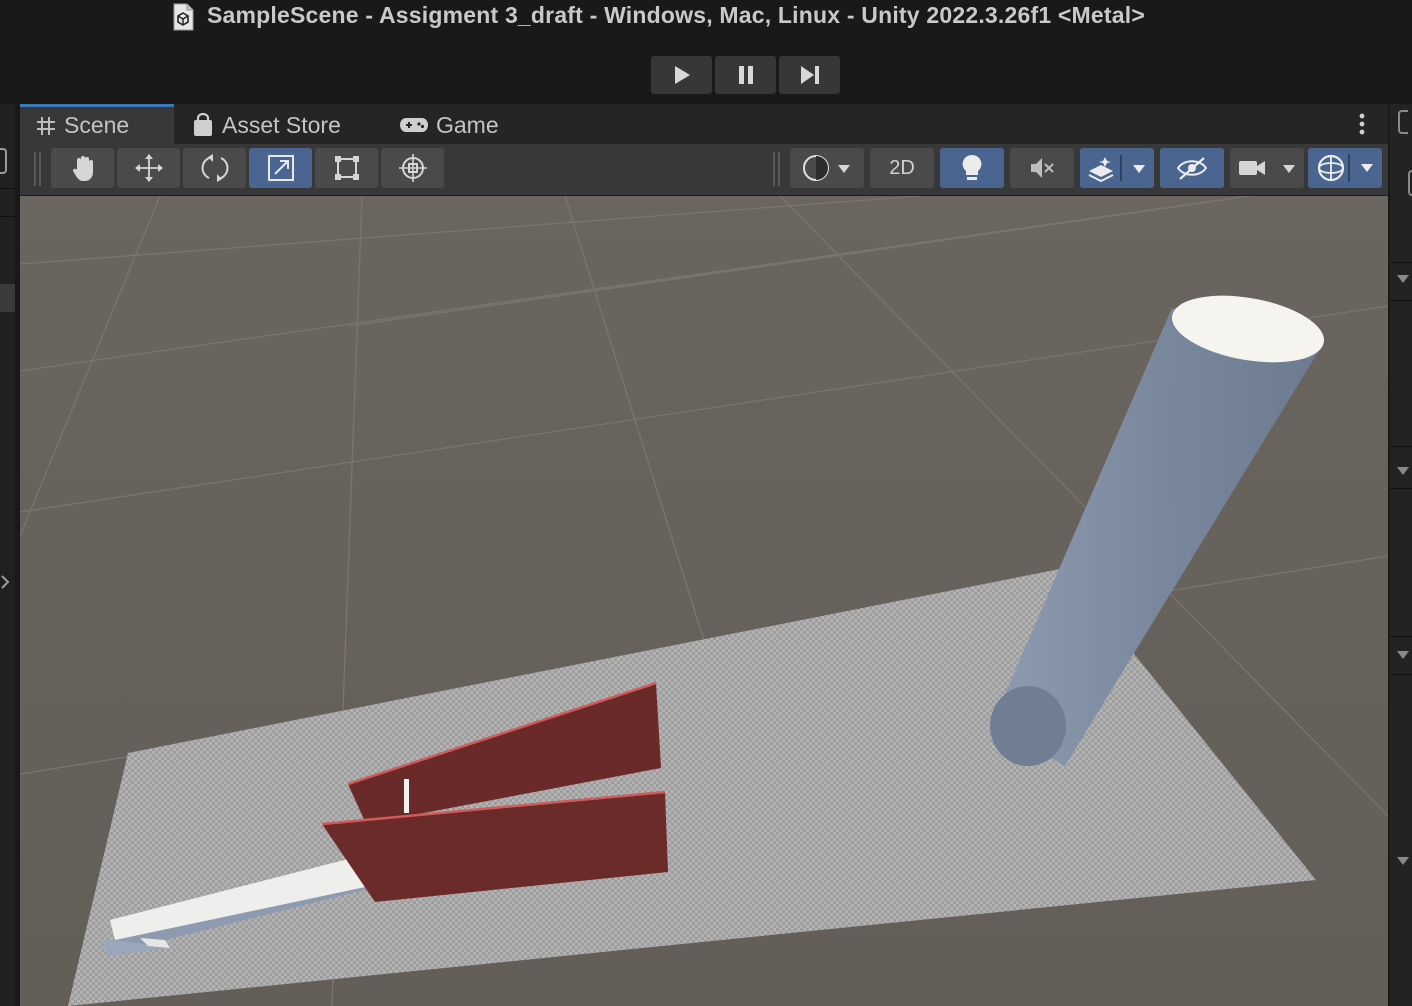  I want to click on tab-scene: Scene, so click(97, 124).